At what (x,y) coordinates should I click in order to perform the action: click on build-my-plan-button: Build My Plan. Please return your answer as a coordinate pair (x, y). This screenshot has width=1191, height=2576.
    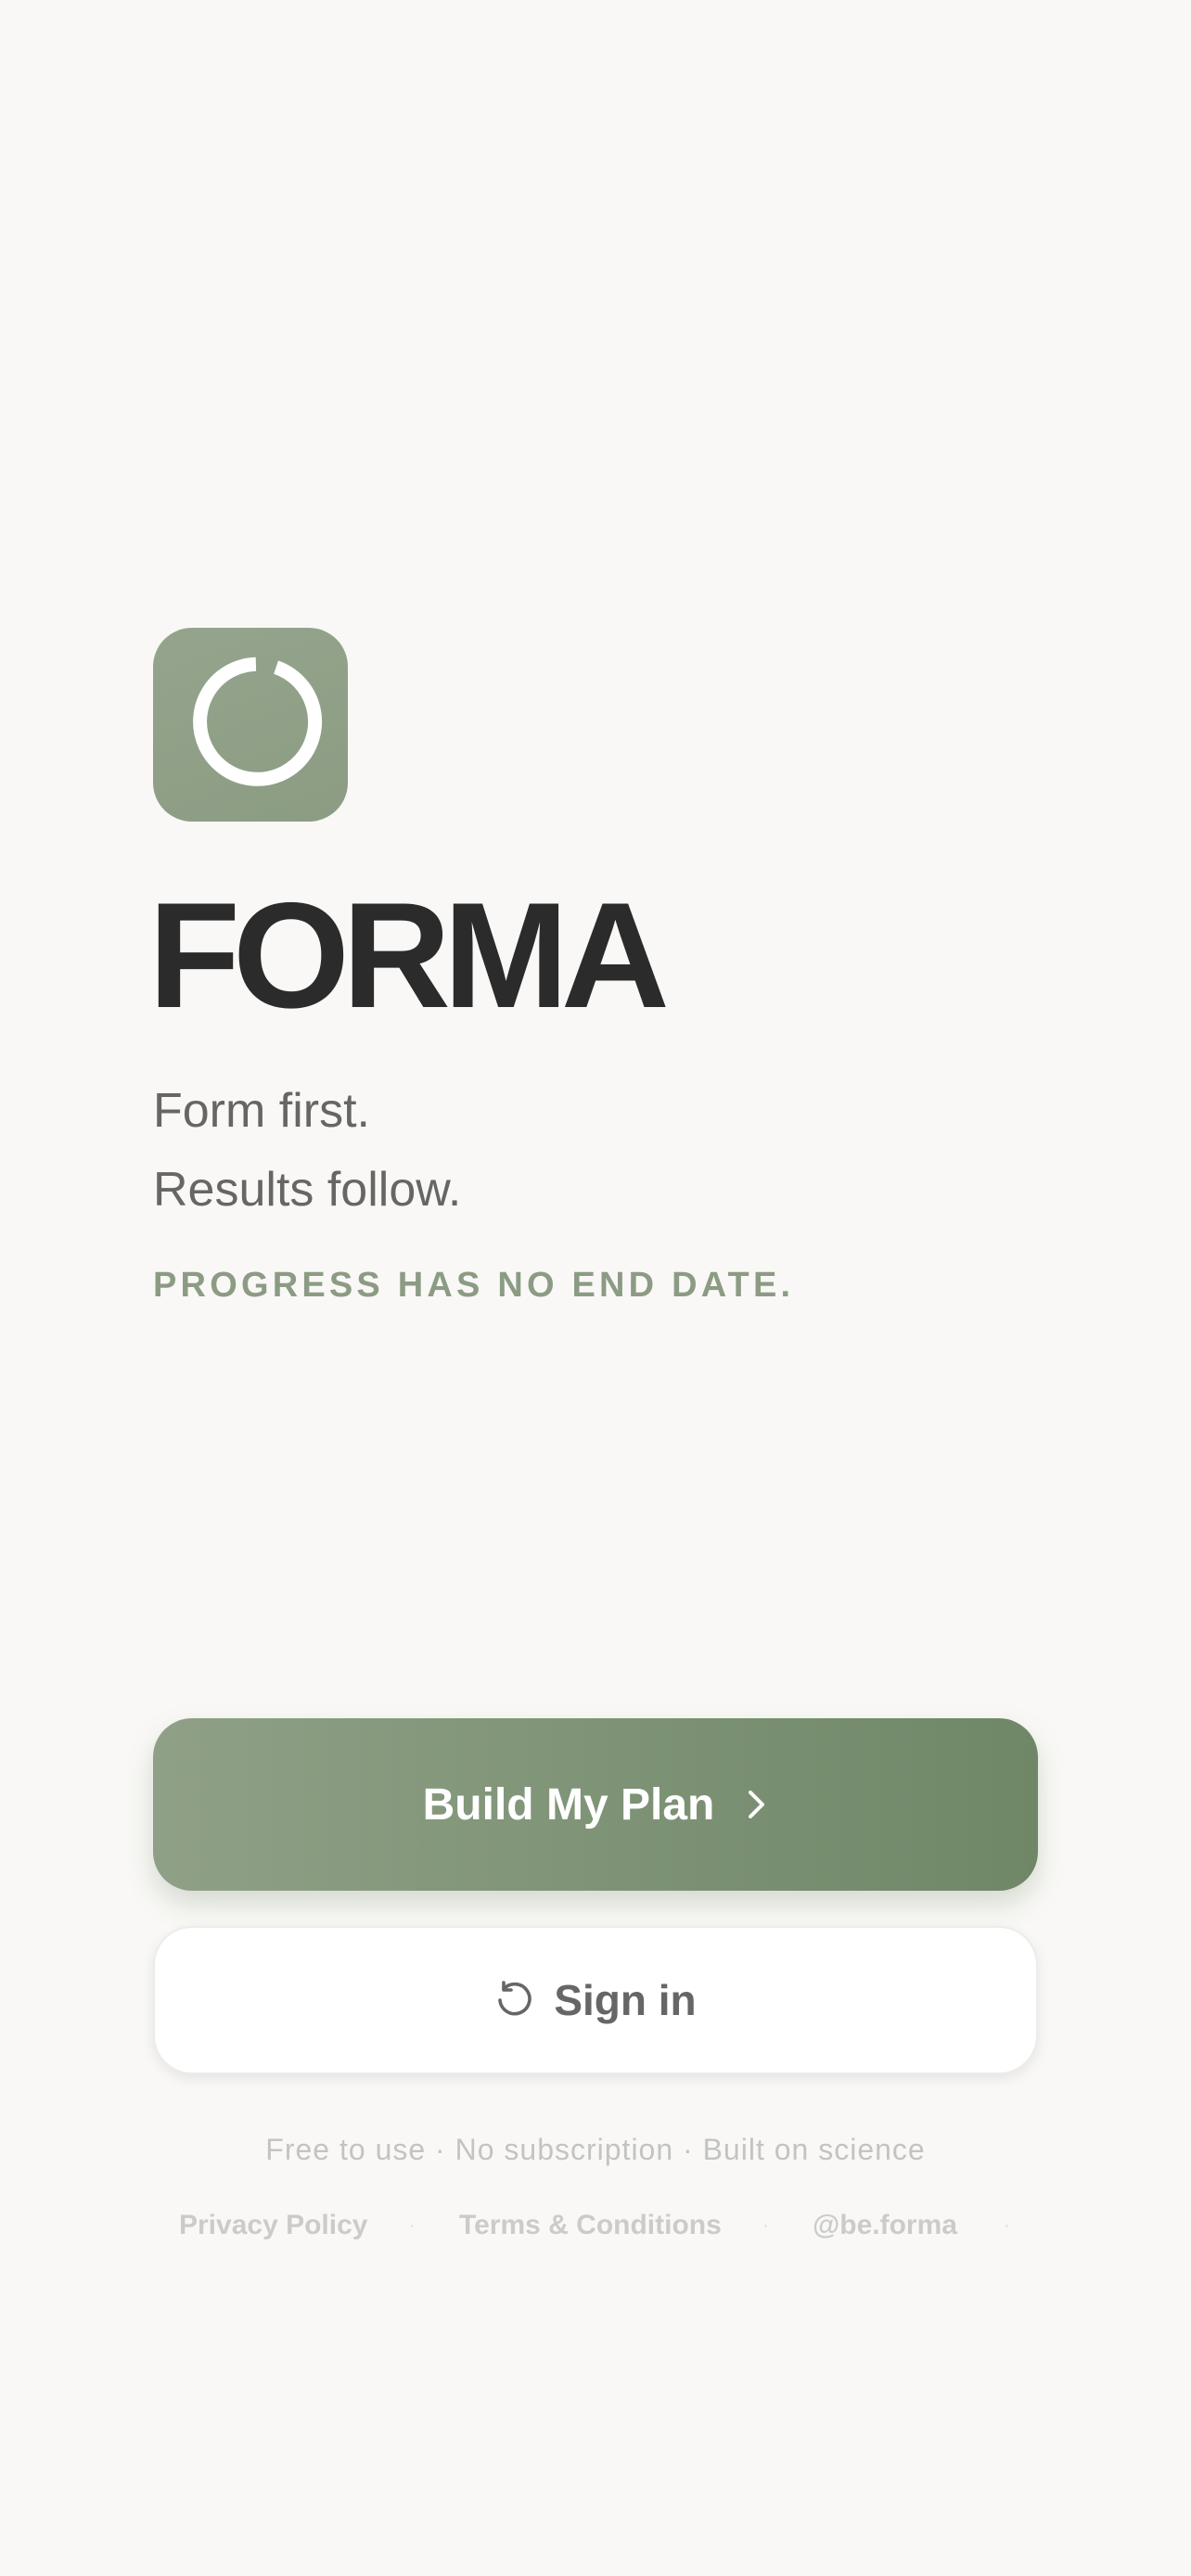
    Looking at the image, I should click on (595, 1805).